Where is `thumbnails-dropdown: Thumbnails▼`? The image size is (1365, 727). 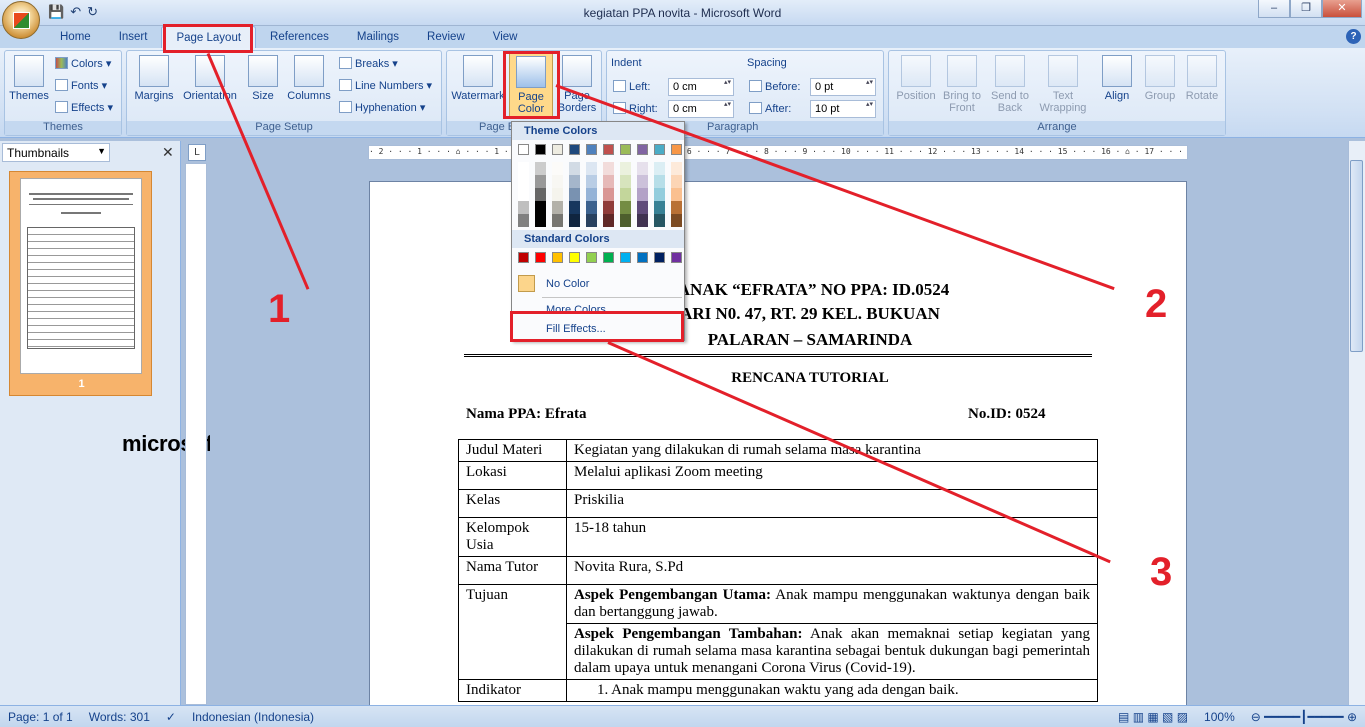 thumbnails-dropdown: Thumbnails▼ is located at coordinates (56, 152).